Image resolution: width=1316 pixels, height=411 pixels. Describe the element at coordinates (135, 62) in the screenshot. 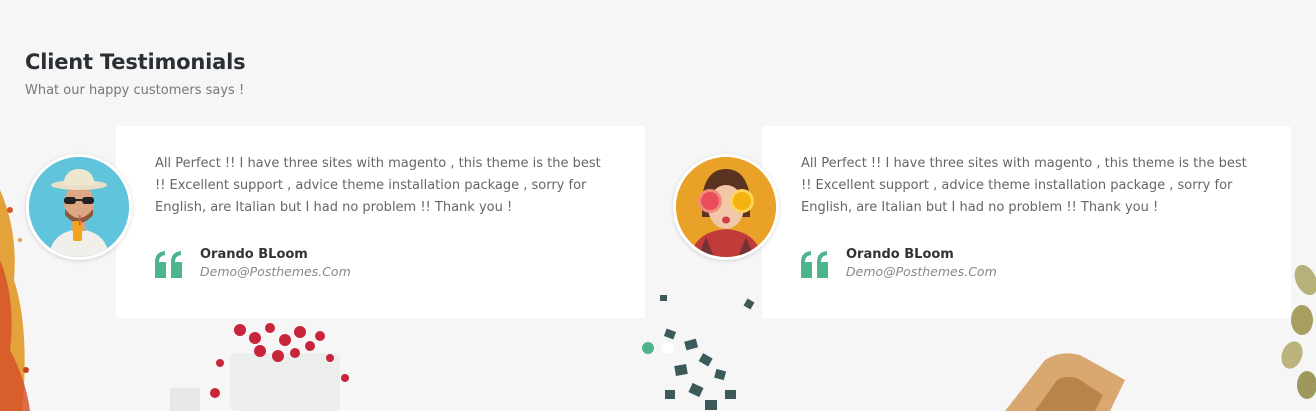

I see `section-title: Client Testimonials` at that location.